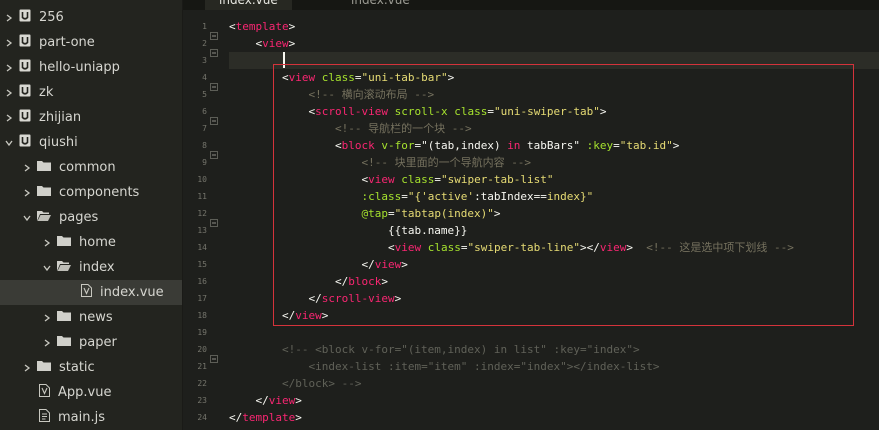  I want to click on line-number: 15, so click(202, 264).